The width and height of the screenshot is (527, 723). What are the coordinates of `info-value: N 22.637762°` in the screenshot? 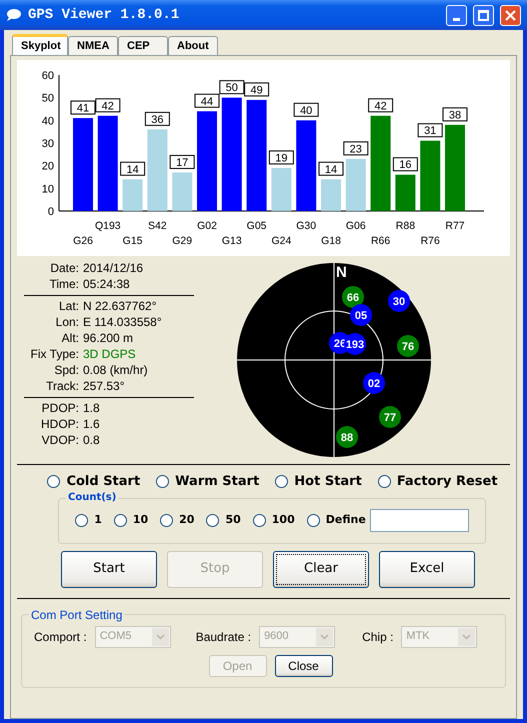 It's located at (120, 306).